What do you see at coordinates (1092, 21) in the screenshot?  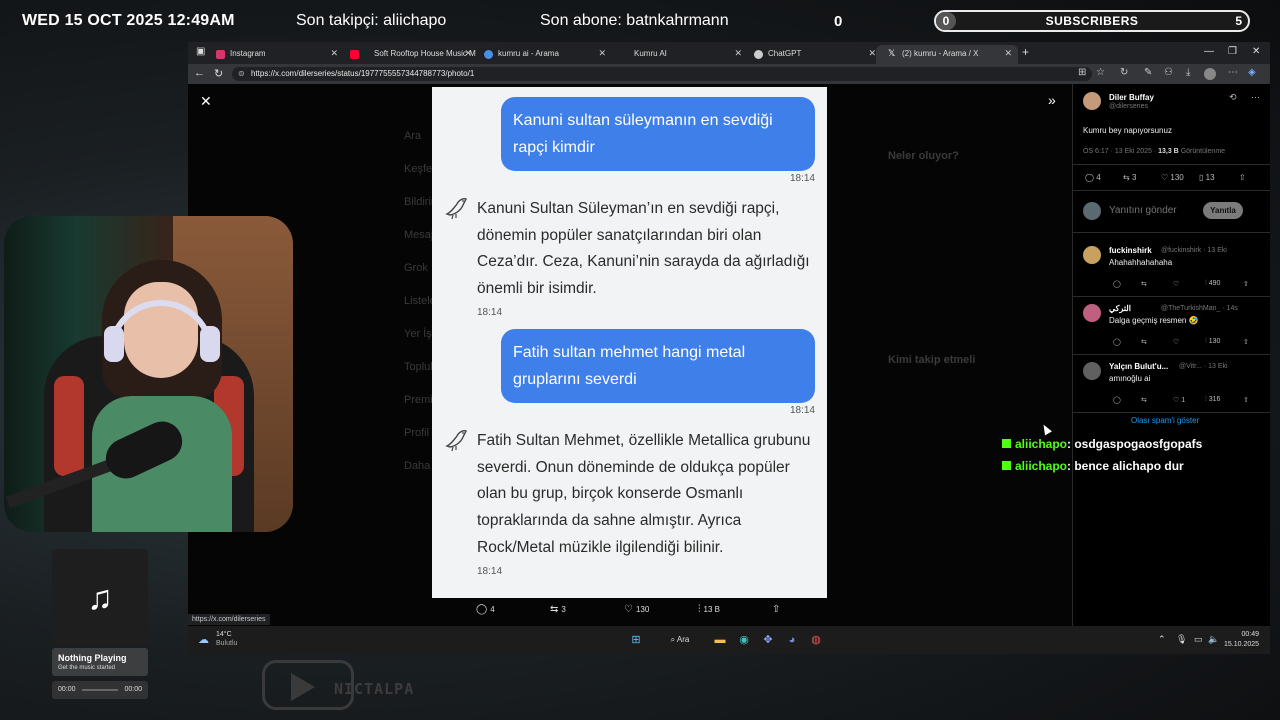 I see `subscriber-goal-bar: 0 SUBSCRIBERS 5` at bounding box center [1092, 21].